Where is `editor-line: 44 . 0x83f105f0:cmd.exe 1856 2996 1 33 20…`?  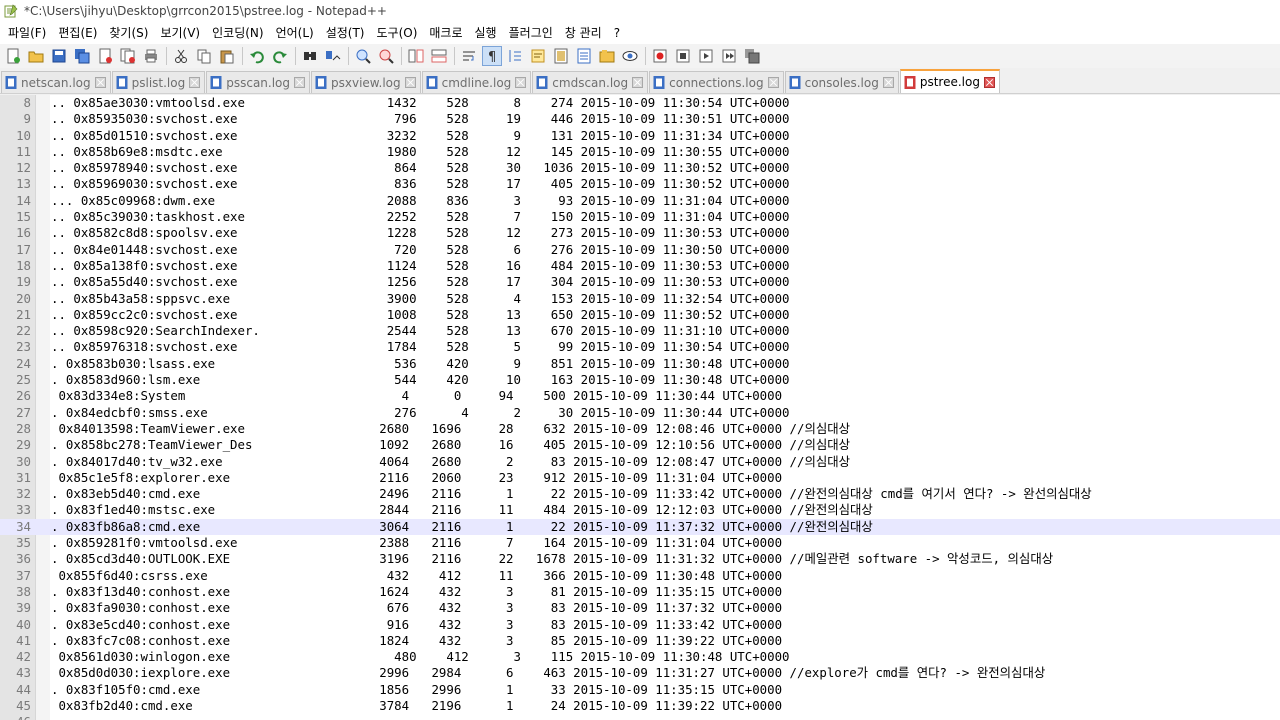
editor-line: 44 . 0x83f105f0:cmd.exe 1856 2996 1 33 20… is located at coordinates (640, 690).